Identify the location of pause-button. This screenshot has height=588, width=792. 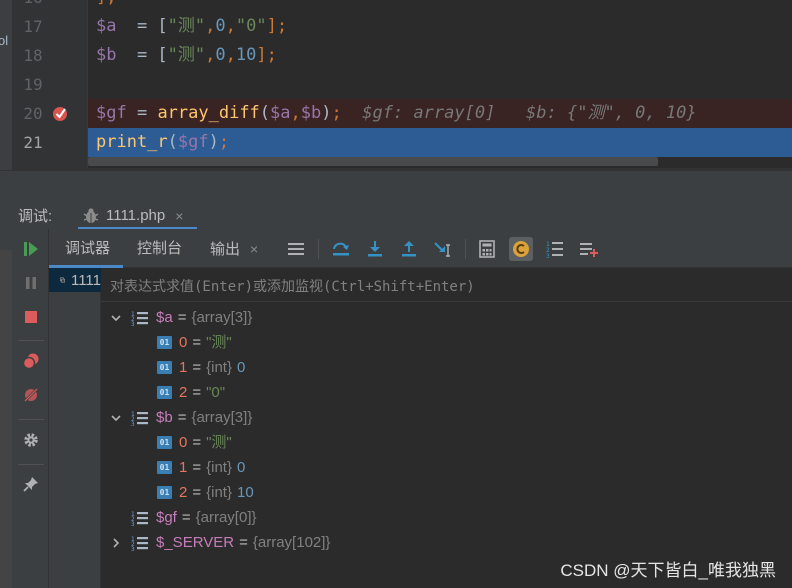
(31, 283).